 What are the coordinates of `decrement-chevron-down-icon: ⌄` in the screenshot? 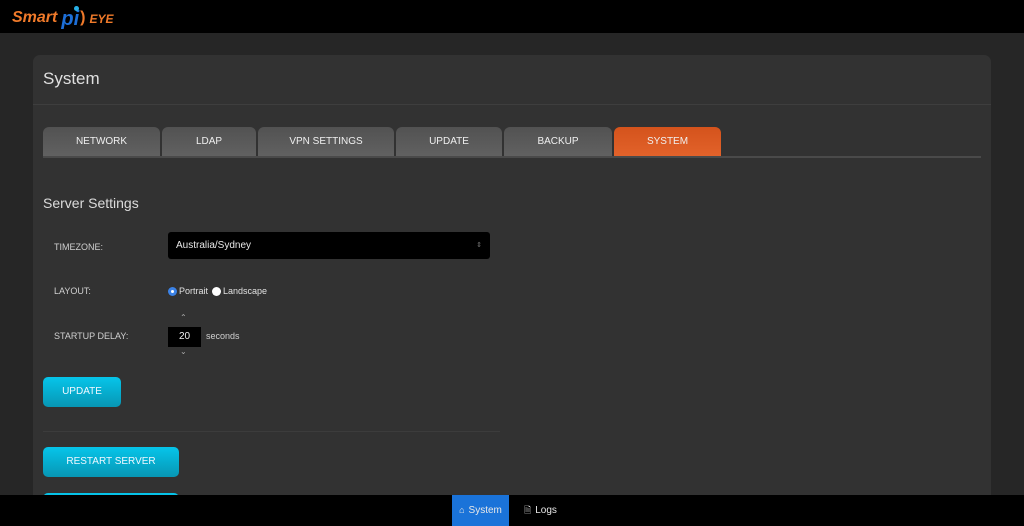 It's located at (183, 351).